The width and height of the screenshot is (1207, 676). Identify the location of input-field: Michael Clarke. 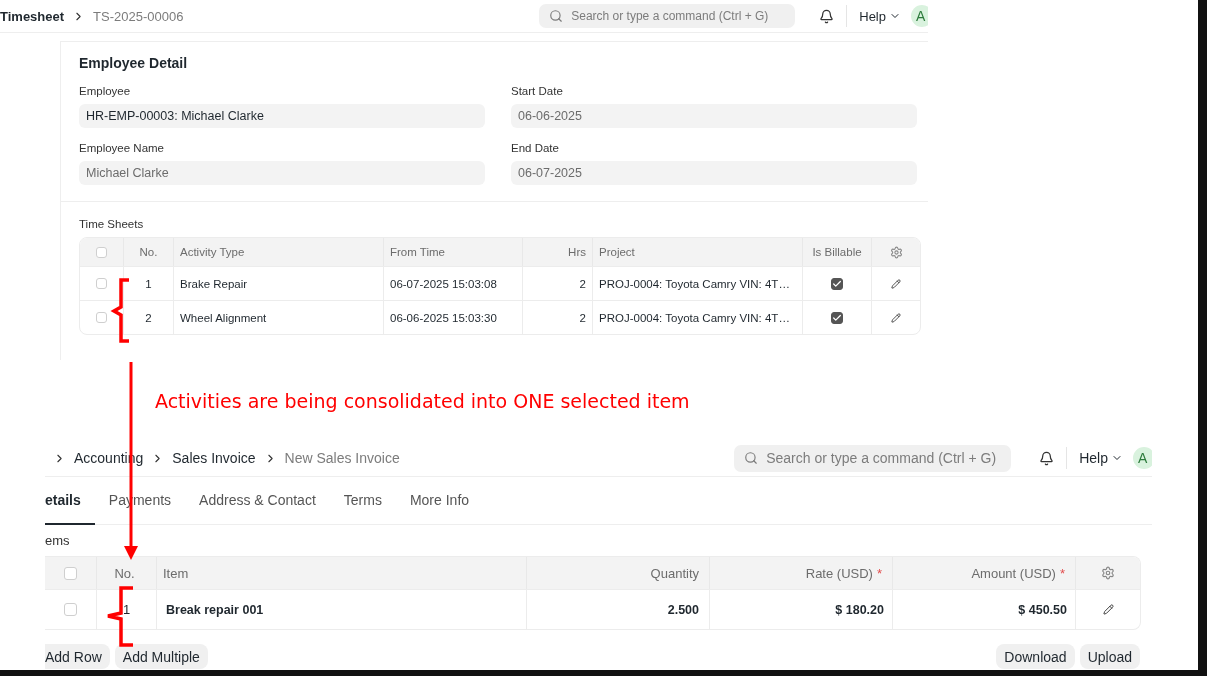
(282, 173).